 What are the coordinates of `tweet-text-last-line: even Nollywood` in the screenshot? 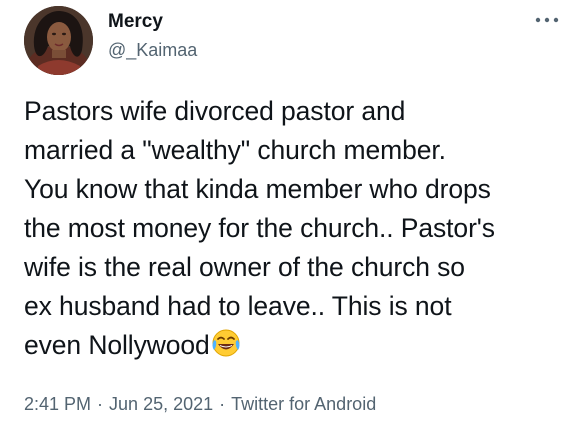 It's located at (304, 347).